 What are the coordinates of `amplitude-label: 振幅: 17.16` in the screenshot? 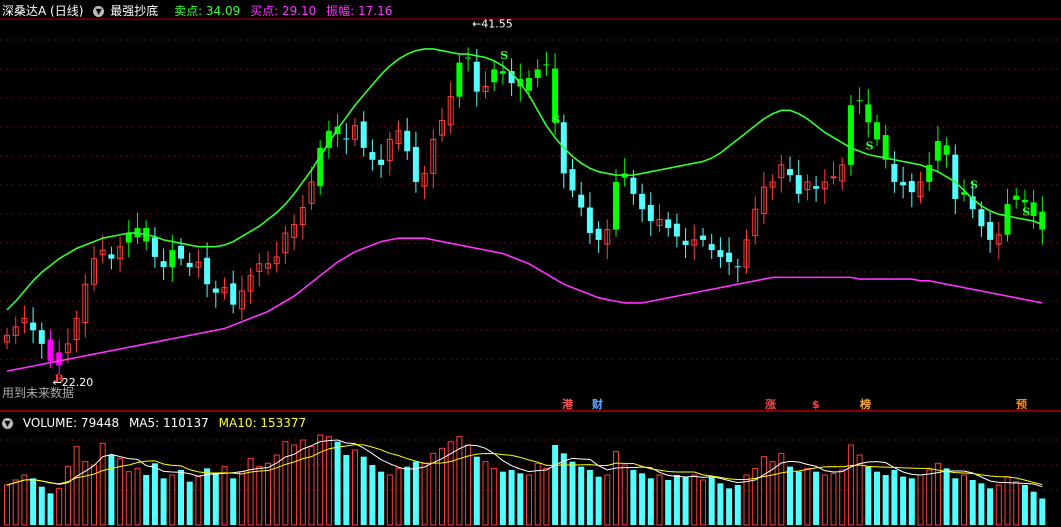 It's located at (359, 11).